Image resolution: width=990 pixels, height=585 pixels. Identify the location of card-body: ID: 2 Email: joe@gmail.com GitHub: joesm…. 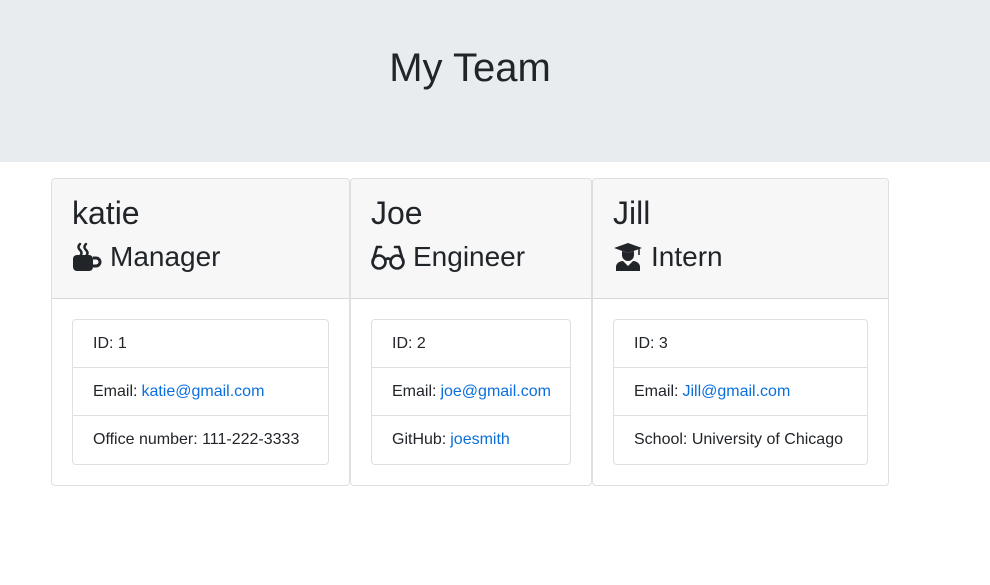
(471, 382).